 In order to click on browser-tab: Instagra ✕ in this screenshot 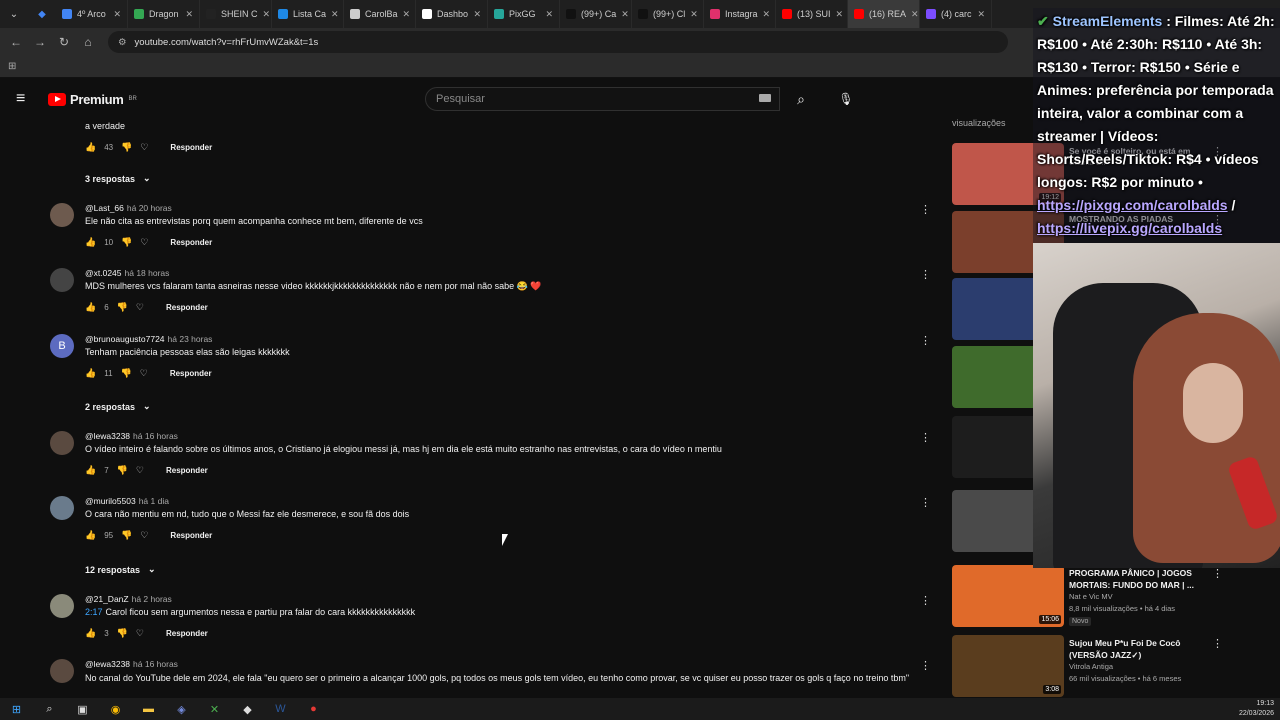, I will do `click(740, 14)`.